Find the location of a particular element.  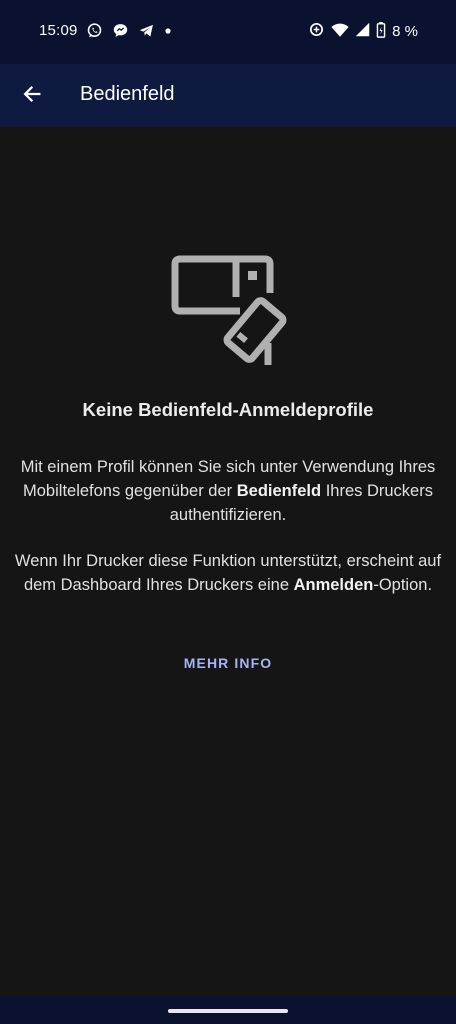

wifi-icon is located at coordinates (340, 32).